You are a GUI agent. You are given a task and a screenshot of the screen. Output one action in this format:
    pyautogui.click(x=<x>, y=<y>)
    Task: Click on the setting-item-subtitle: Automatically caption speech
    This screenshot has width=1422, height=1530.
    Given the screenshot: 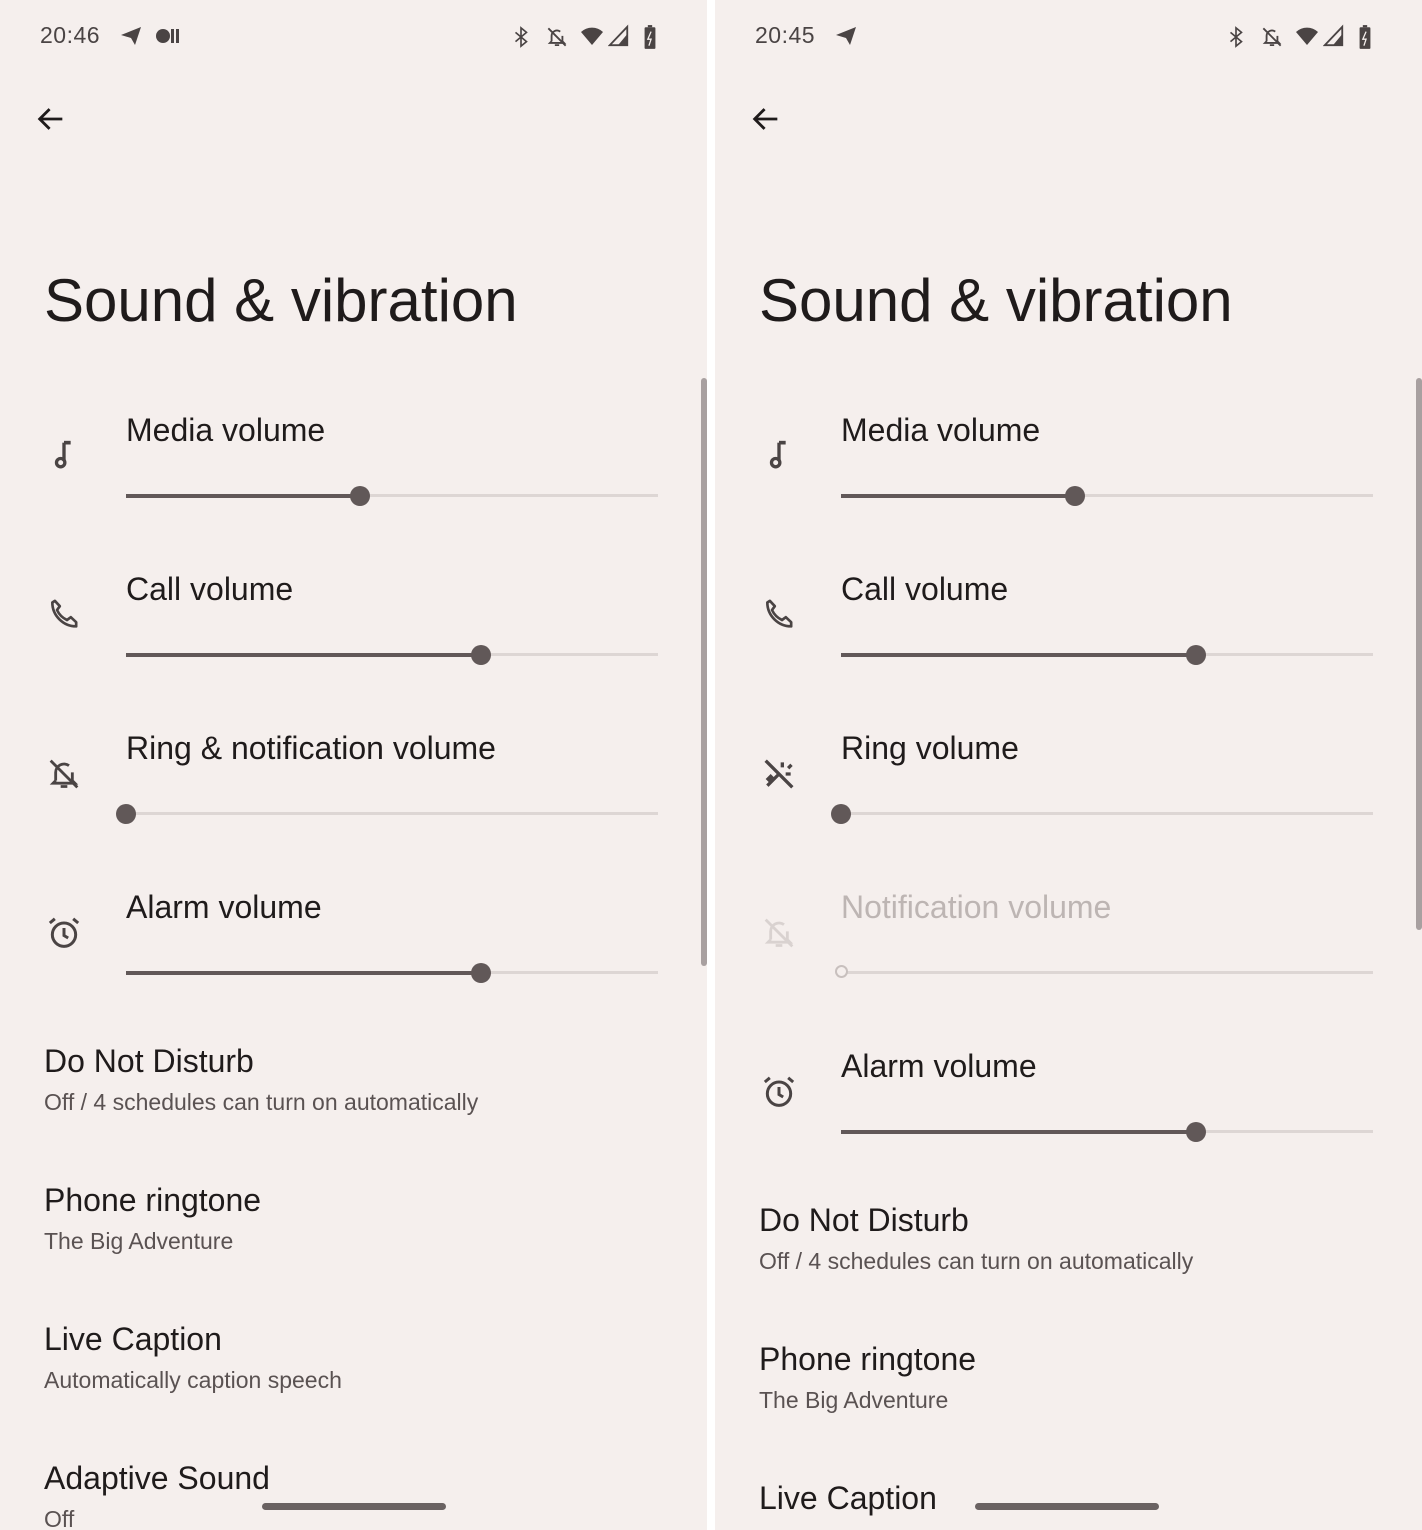 What is the action you would take?
    pyautogui.click(x=193, y=1380)
    